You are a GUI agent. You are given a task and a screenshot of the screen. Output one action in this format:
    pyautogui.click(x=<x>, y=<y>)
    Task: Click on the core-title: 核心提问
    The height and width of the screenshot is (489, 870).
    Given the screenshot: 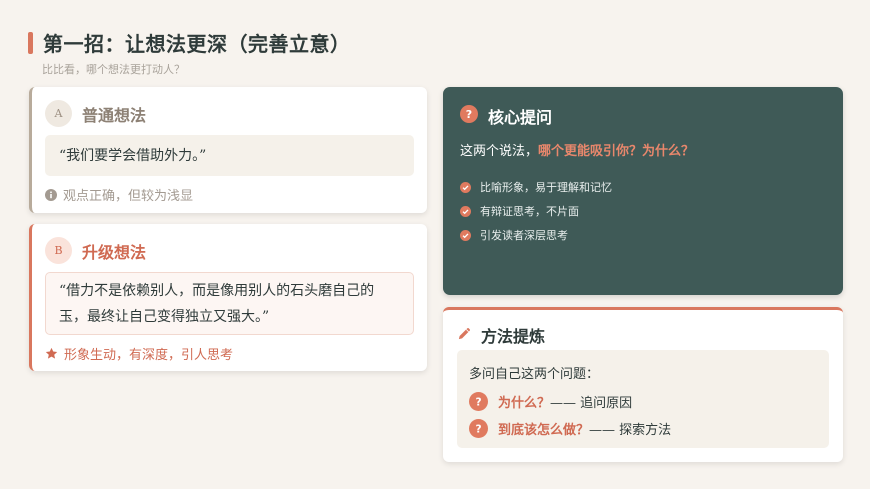 What is the action you would take?
    pyautogui.click(x=520, y=117)
    